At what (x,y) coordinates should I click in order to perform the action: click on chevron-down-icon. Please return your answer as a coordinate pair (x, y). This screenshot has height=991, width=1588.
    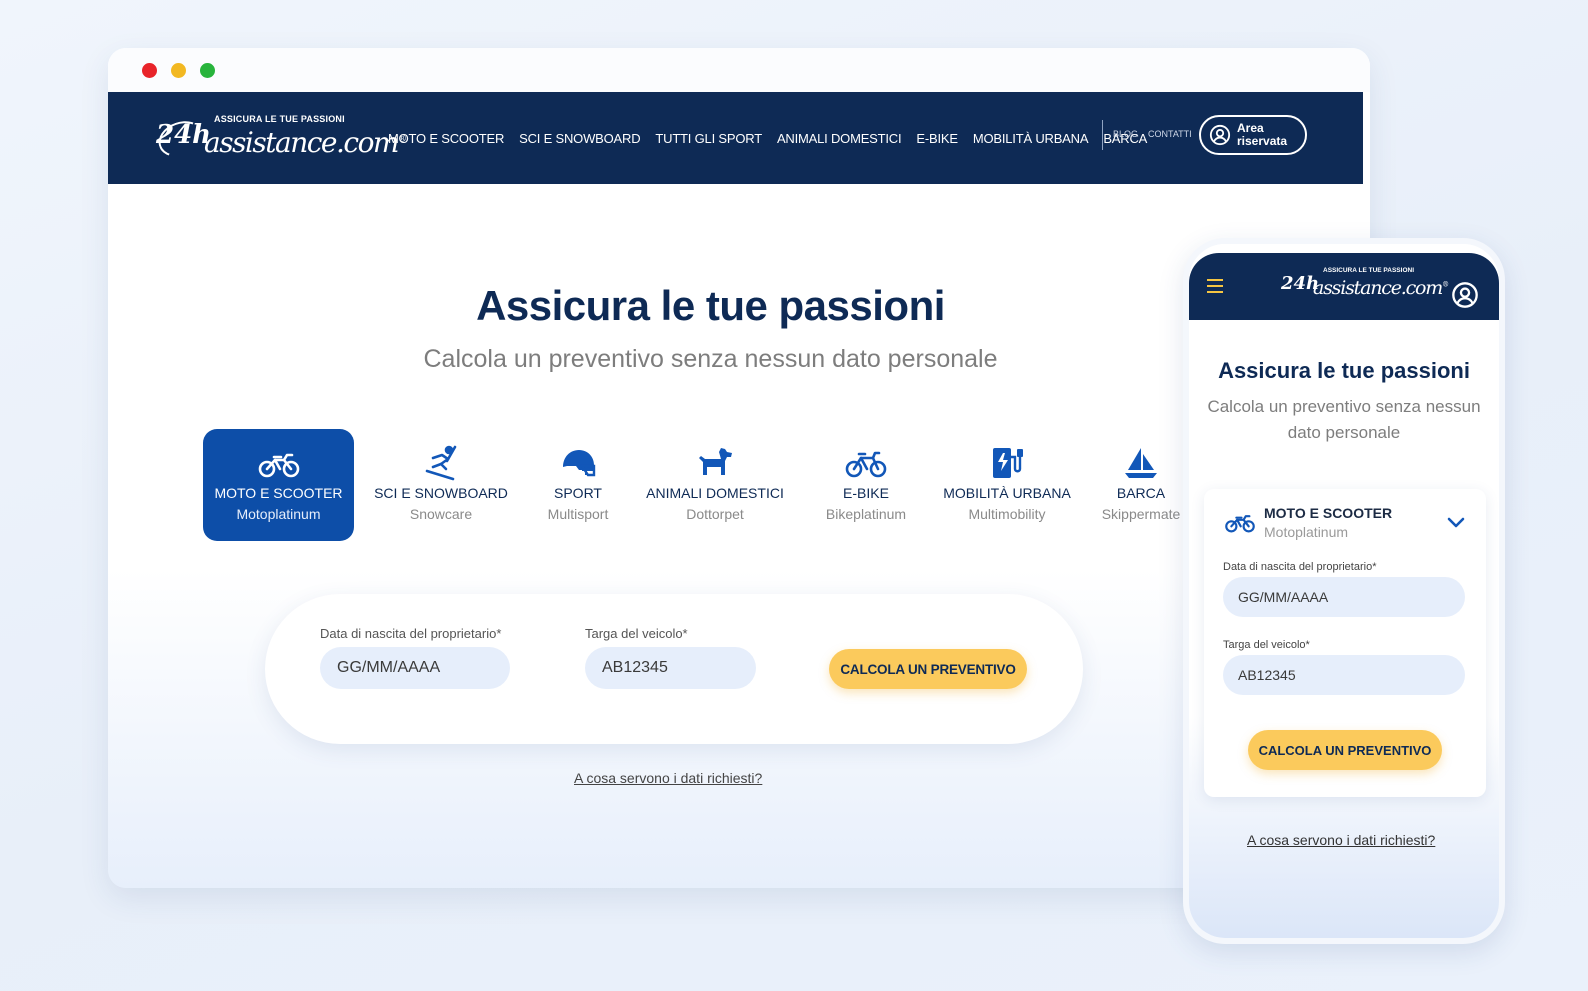
    Looking at the image, I should click on (1456, 522).